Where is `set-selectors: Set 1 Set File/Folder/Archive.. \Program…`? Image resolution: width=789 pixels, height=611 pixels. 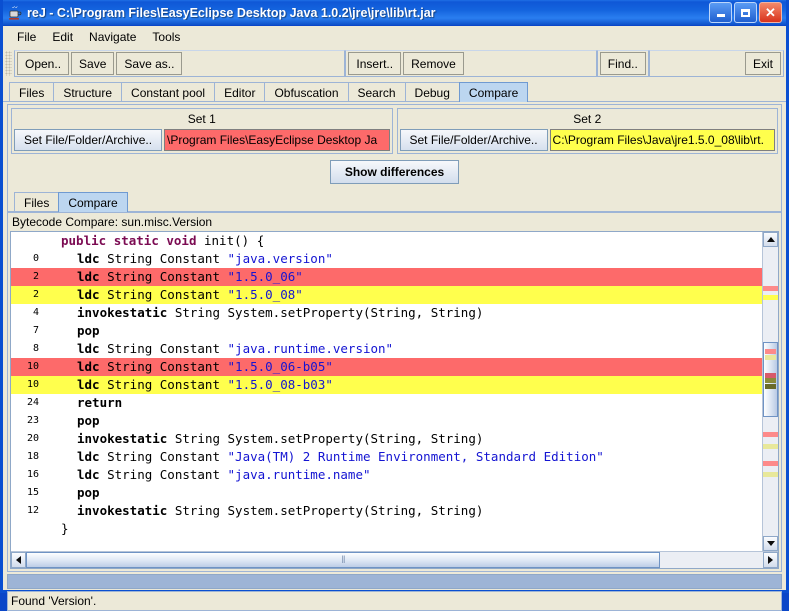 set-selectors: Set 1 Set File/Folder/Archive.. \Program… is located at coordinates (394, 129).